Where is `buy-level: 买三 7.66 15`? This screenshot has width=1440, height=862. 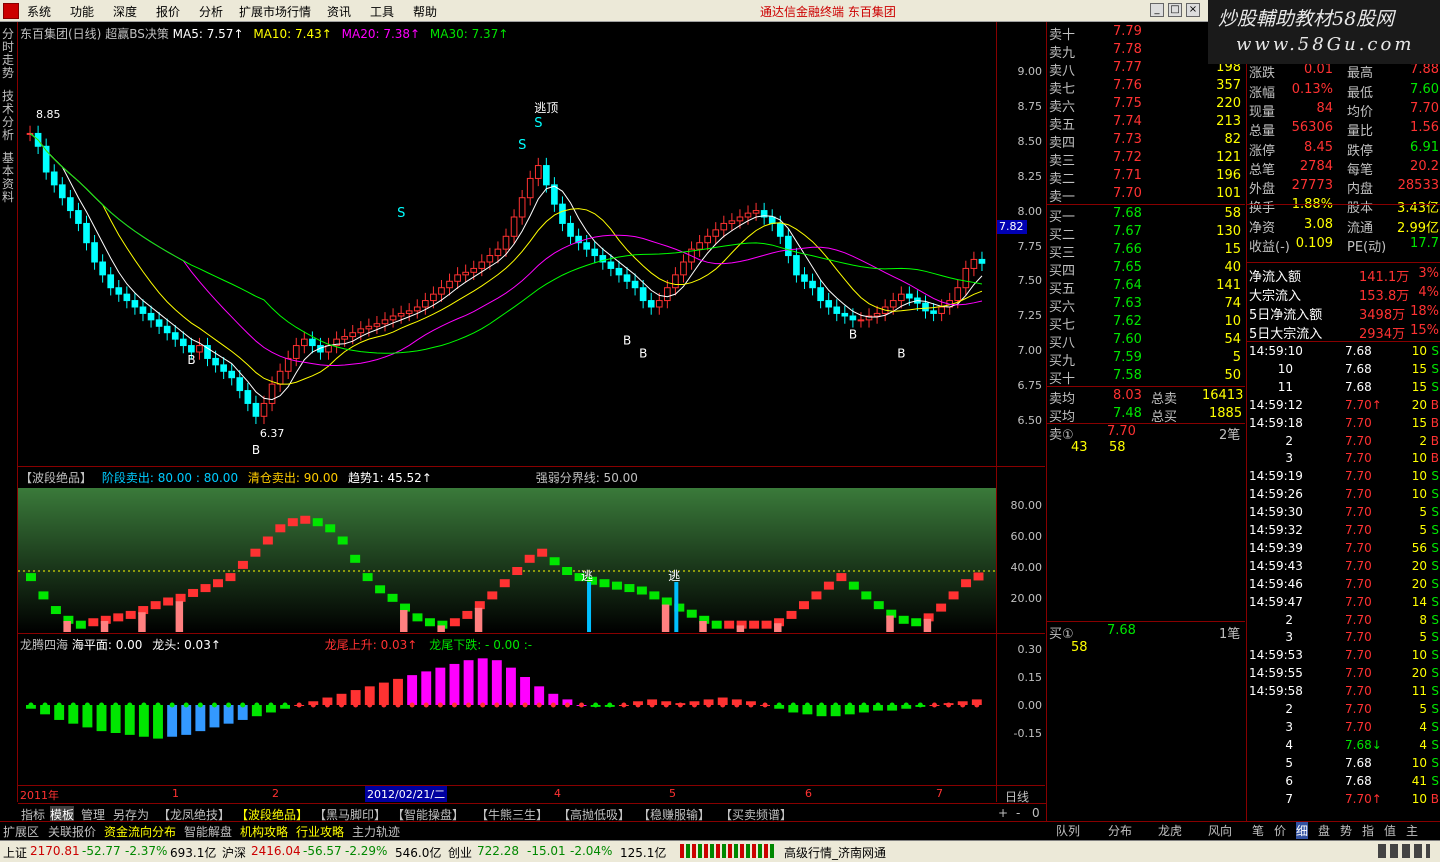
buy-level: 买三 7.66 15 is located at coordinates (1146, 251).